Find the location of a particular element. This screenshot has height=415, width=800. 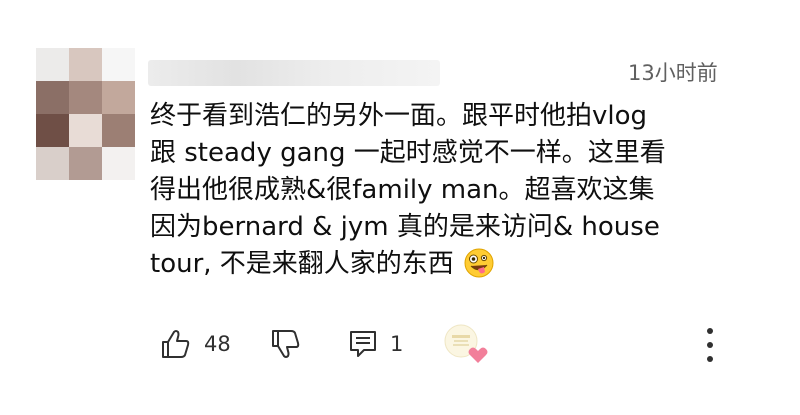

comment-line: 得出他很成熟&很family man。超喜欢这集 is located at coordinates (402, 190).